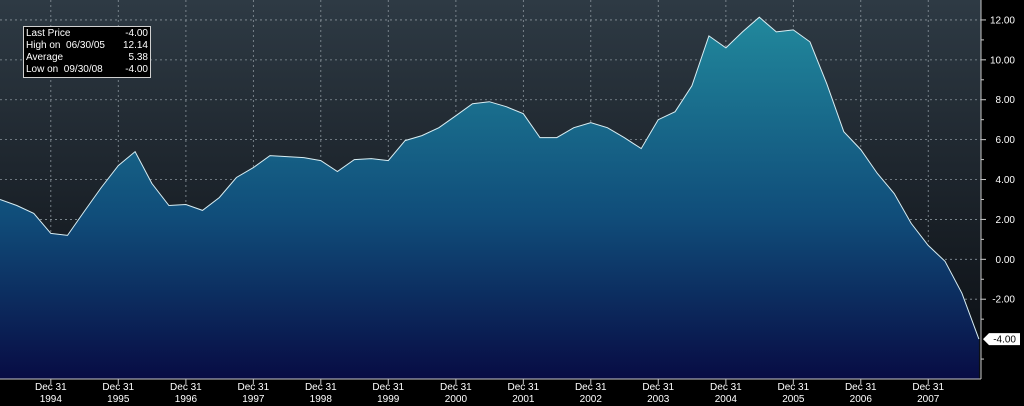 This screenshot has height=406, width=1024. What do you see at coordinates (65, 45) in the screenshot?
I see `stats-label: High on 06/30/05` at bounding box center [65, 45].